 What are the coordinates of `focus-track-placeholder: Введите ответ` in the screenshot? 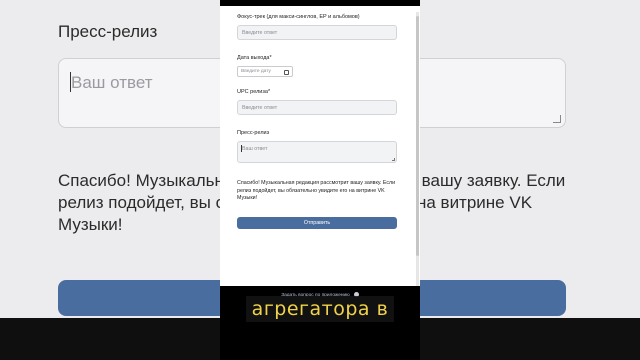 It's located at (260, 32).